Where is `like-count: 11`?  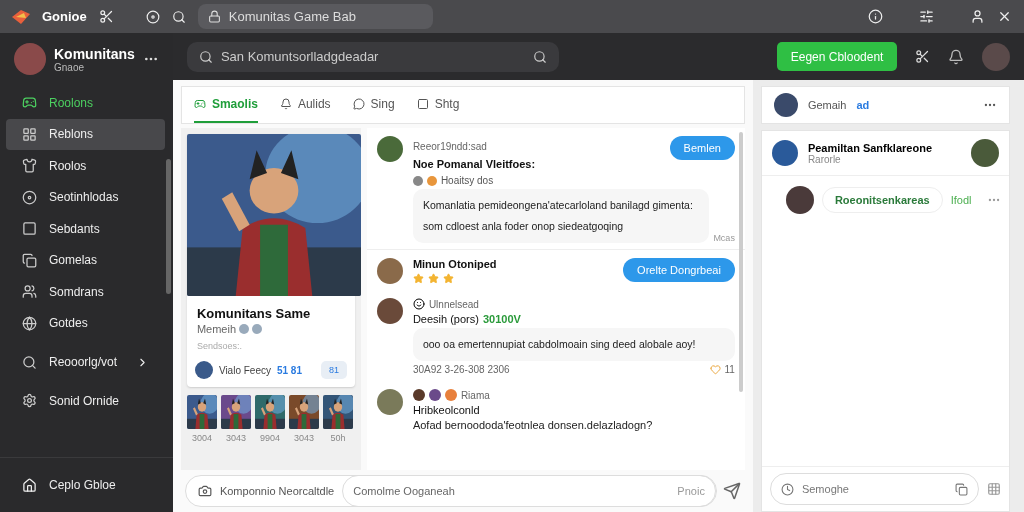
like-count: 11 is located at coordinates (729, 369).